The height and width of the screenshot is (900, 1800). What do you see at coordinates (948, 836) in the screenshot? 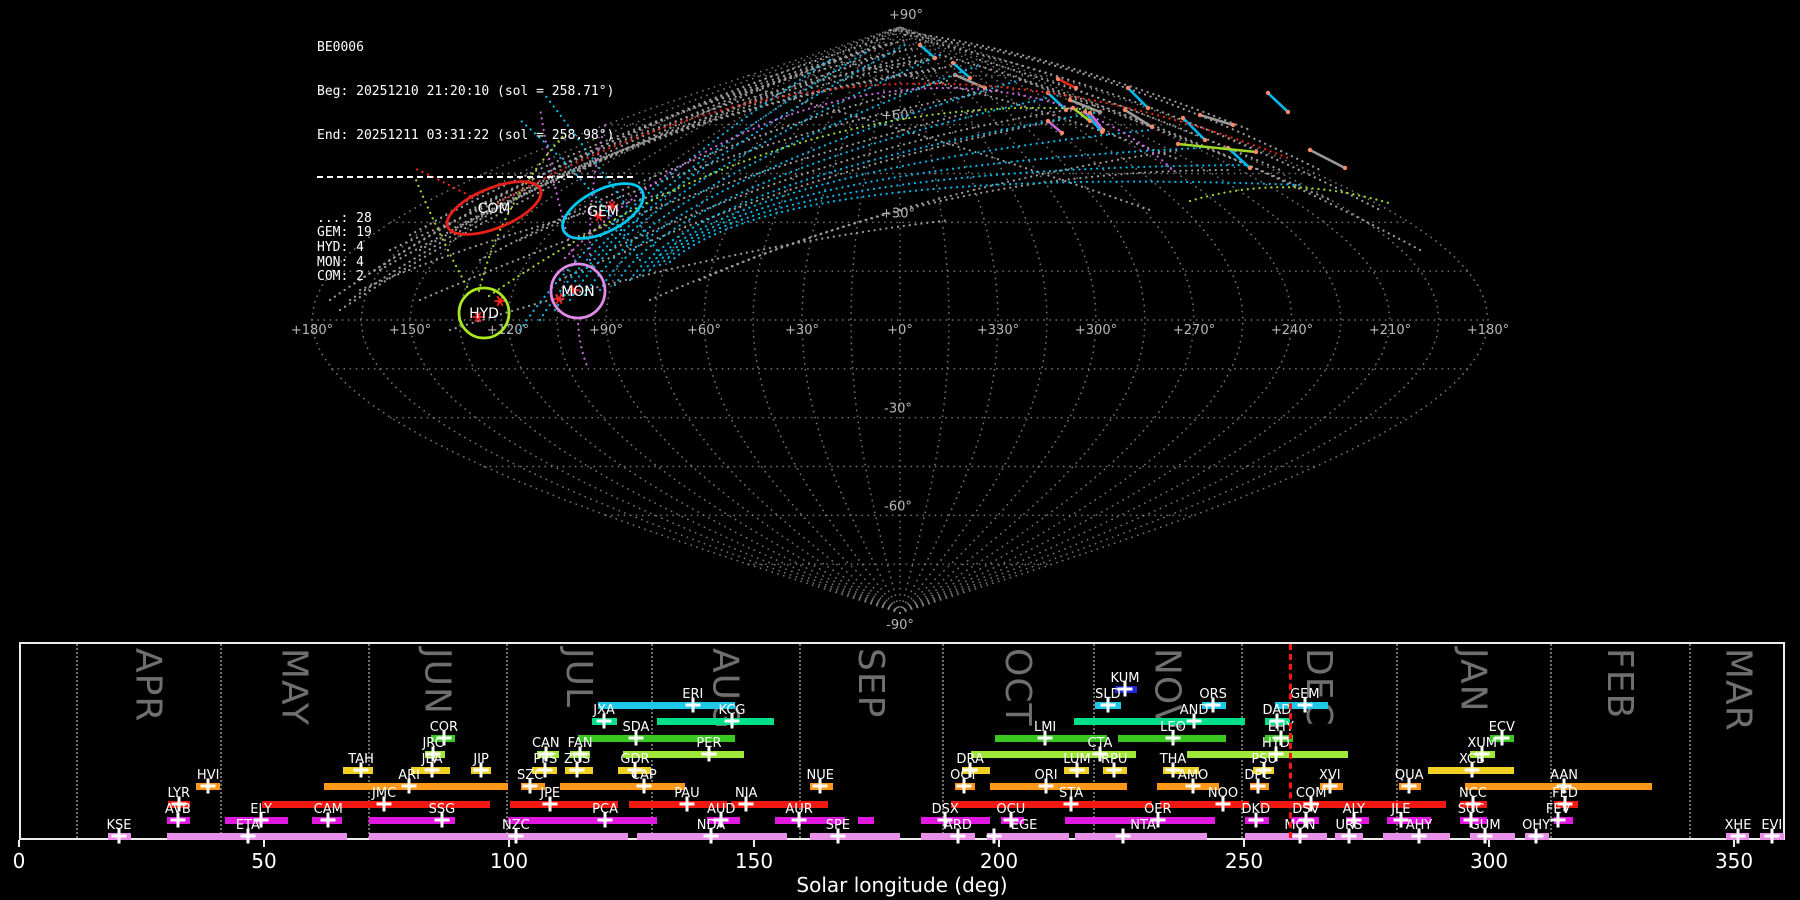
I see `shower-bar-ARD` at bounding box center [948, 836].